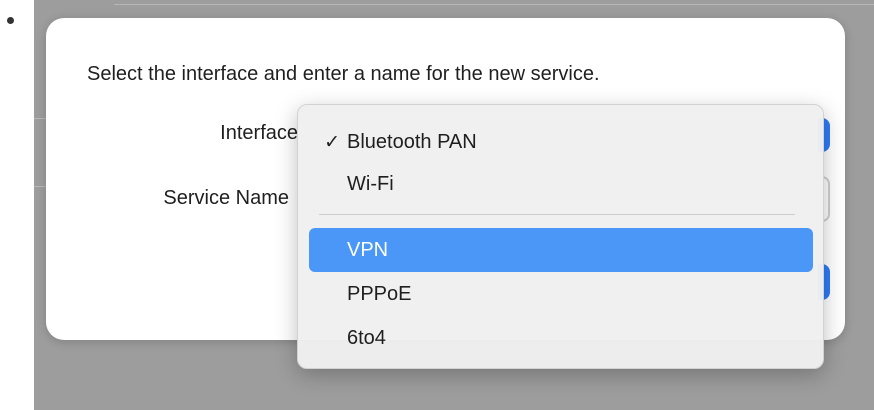 This screenshot has width=874, height=410. I want to click on menu-separator, so click(557, 214).